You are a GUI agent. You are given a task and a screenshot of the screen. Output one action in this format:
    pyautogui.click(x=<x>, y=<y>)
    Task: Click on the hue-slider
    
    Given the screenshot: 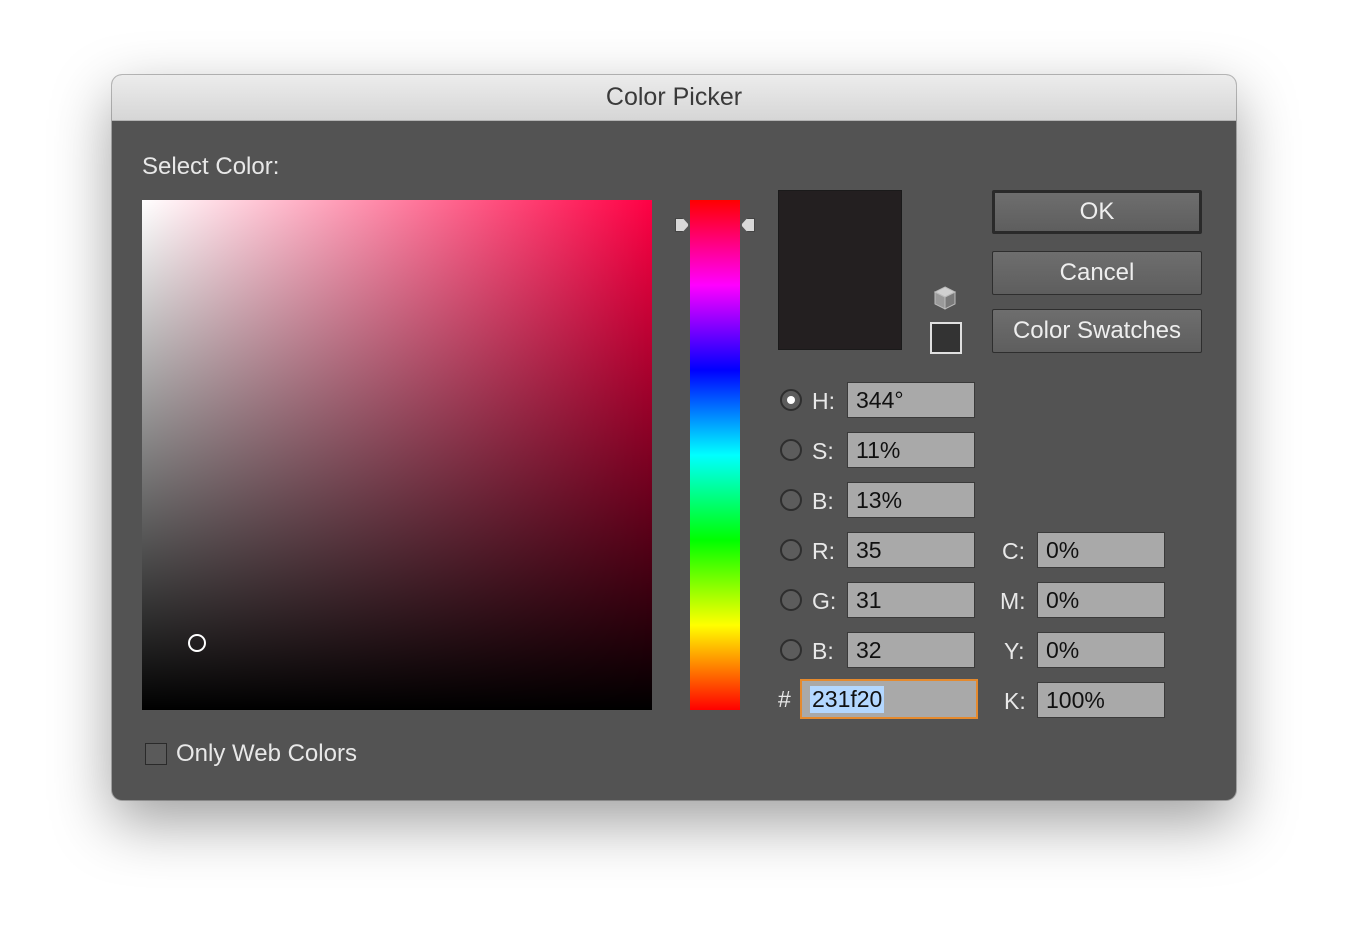 What is the action you would take?
    pyautogui.click(x=715, y=455)
    